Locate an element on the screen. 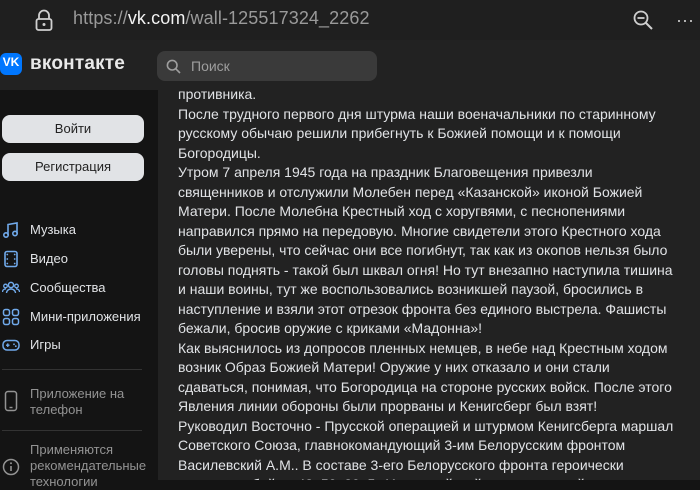 Image resolution: width=700 pixels, height=490 pixels. games-icon is located at coordinates (11, 345).